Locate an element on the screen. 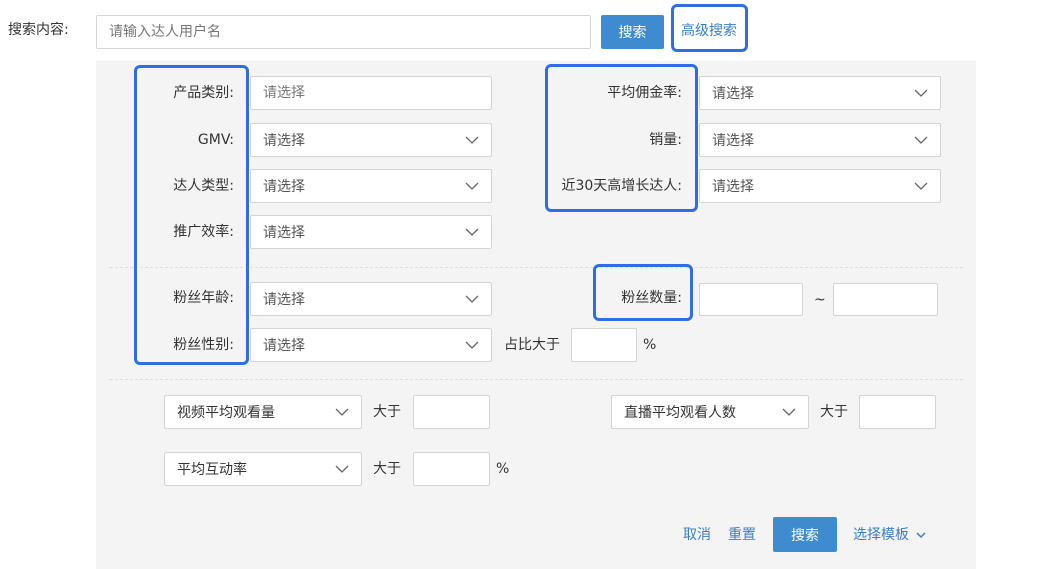 The width and height of the screenshot is (1037, 569). search-input-box is located at coordinates (343, 32).